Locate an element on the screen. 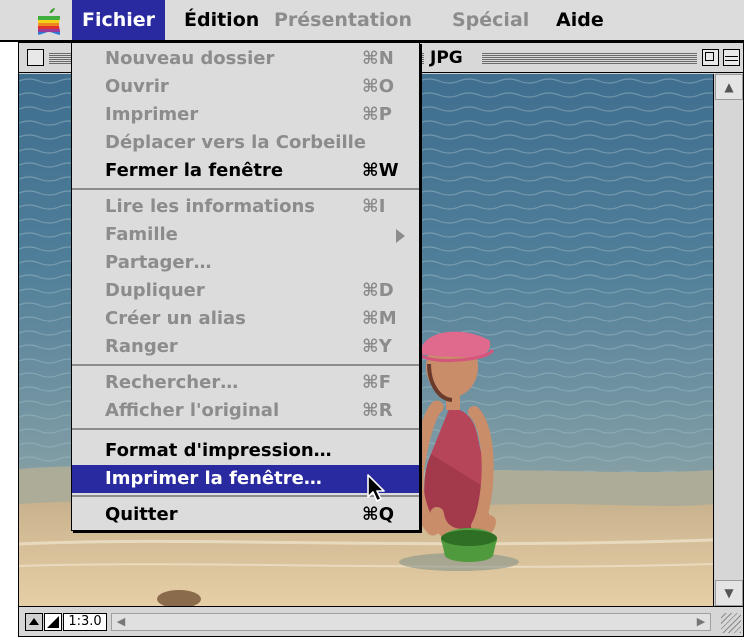 Image resolution: width=744 pixels, height=637 pixels. menu-item-label: Dupliquer is located at coordinates (155, 290).